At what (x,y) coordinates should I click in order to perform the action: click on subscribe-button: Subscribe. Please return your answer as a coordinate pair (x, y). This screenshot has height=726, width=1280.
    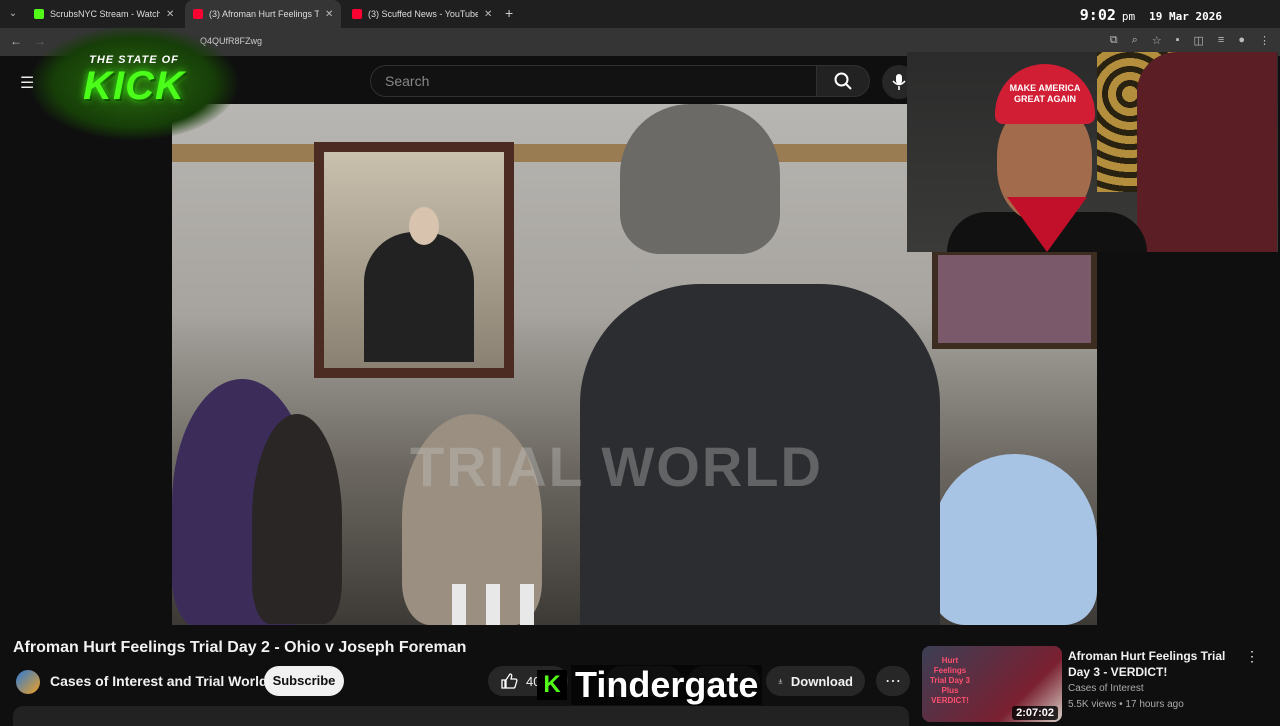
    Looking at the image, I should click on (304, 681).